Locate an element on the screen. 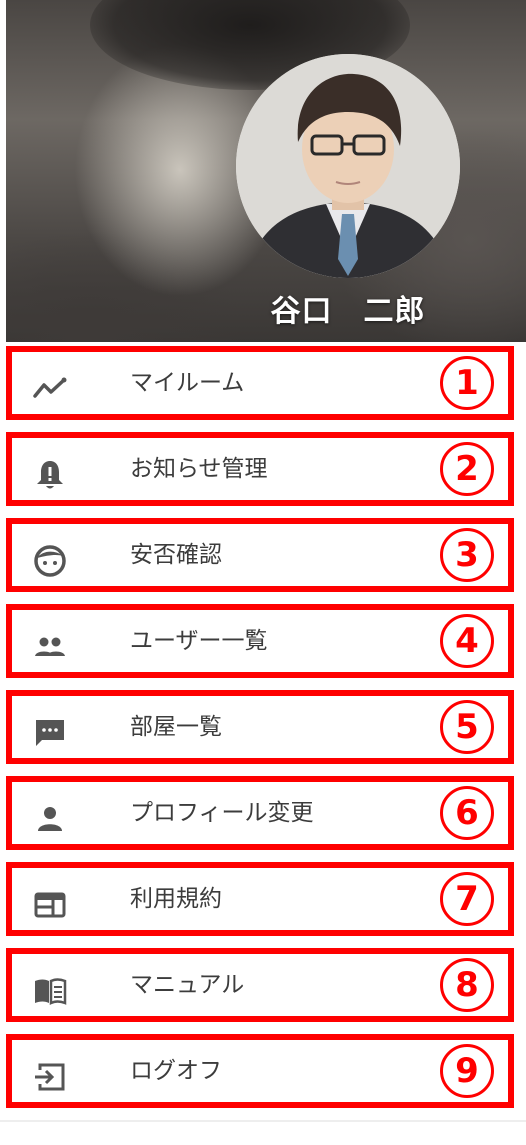 The image size is (526, 1145). trending-icon is located at coordinates (50, 389).